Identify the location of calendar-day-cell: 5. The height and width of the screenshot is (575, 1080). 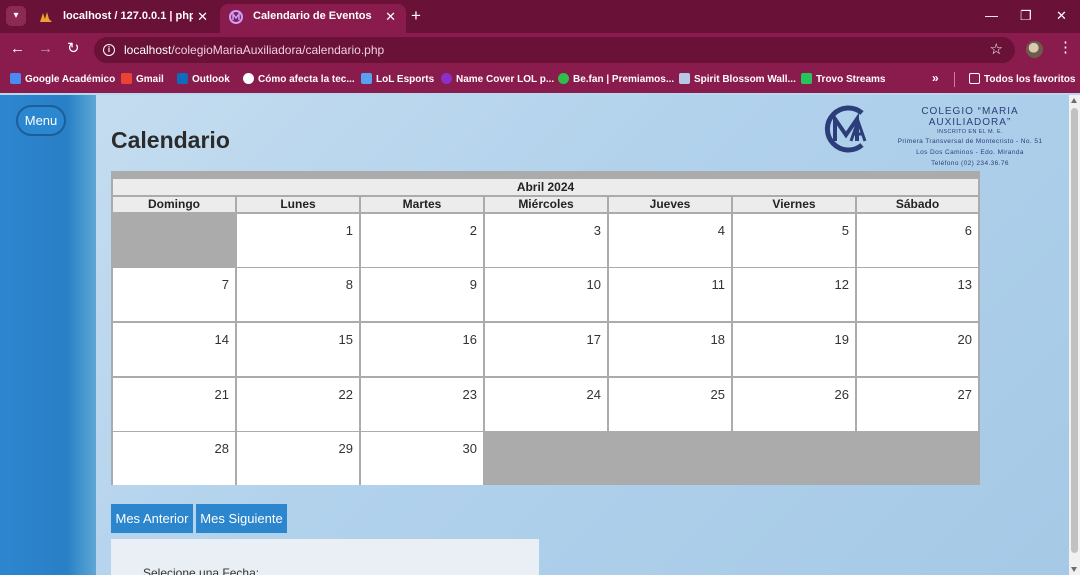
(794, 240).